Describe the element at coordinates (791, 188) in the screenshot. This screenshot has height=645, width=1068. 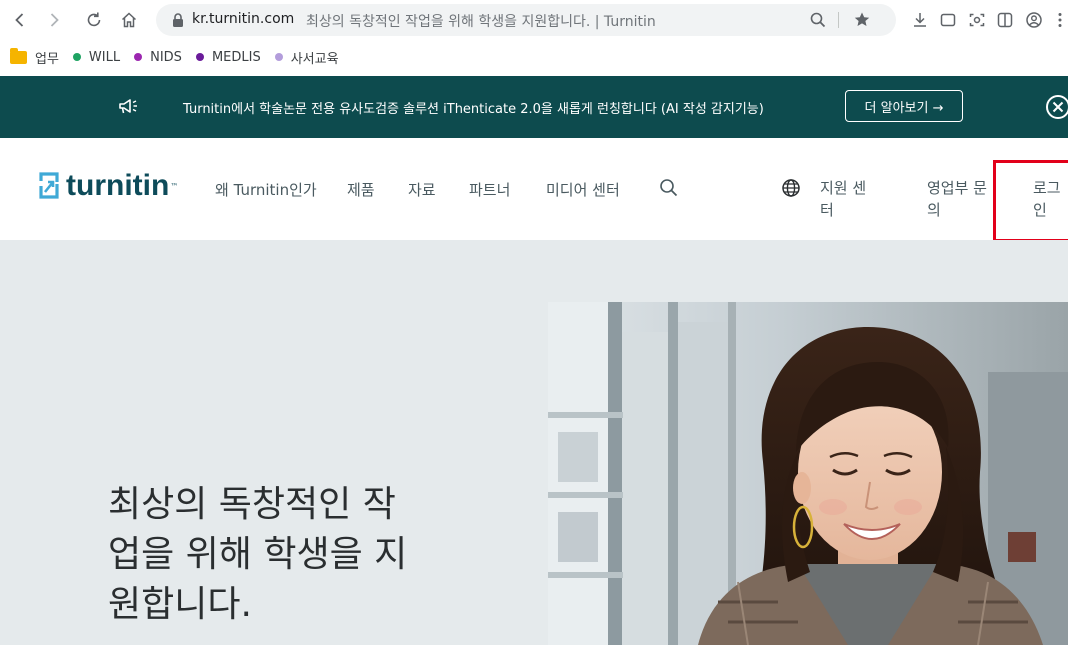
I see `globe-icon` at that location.